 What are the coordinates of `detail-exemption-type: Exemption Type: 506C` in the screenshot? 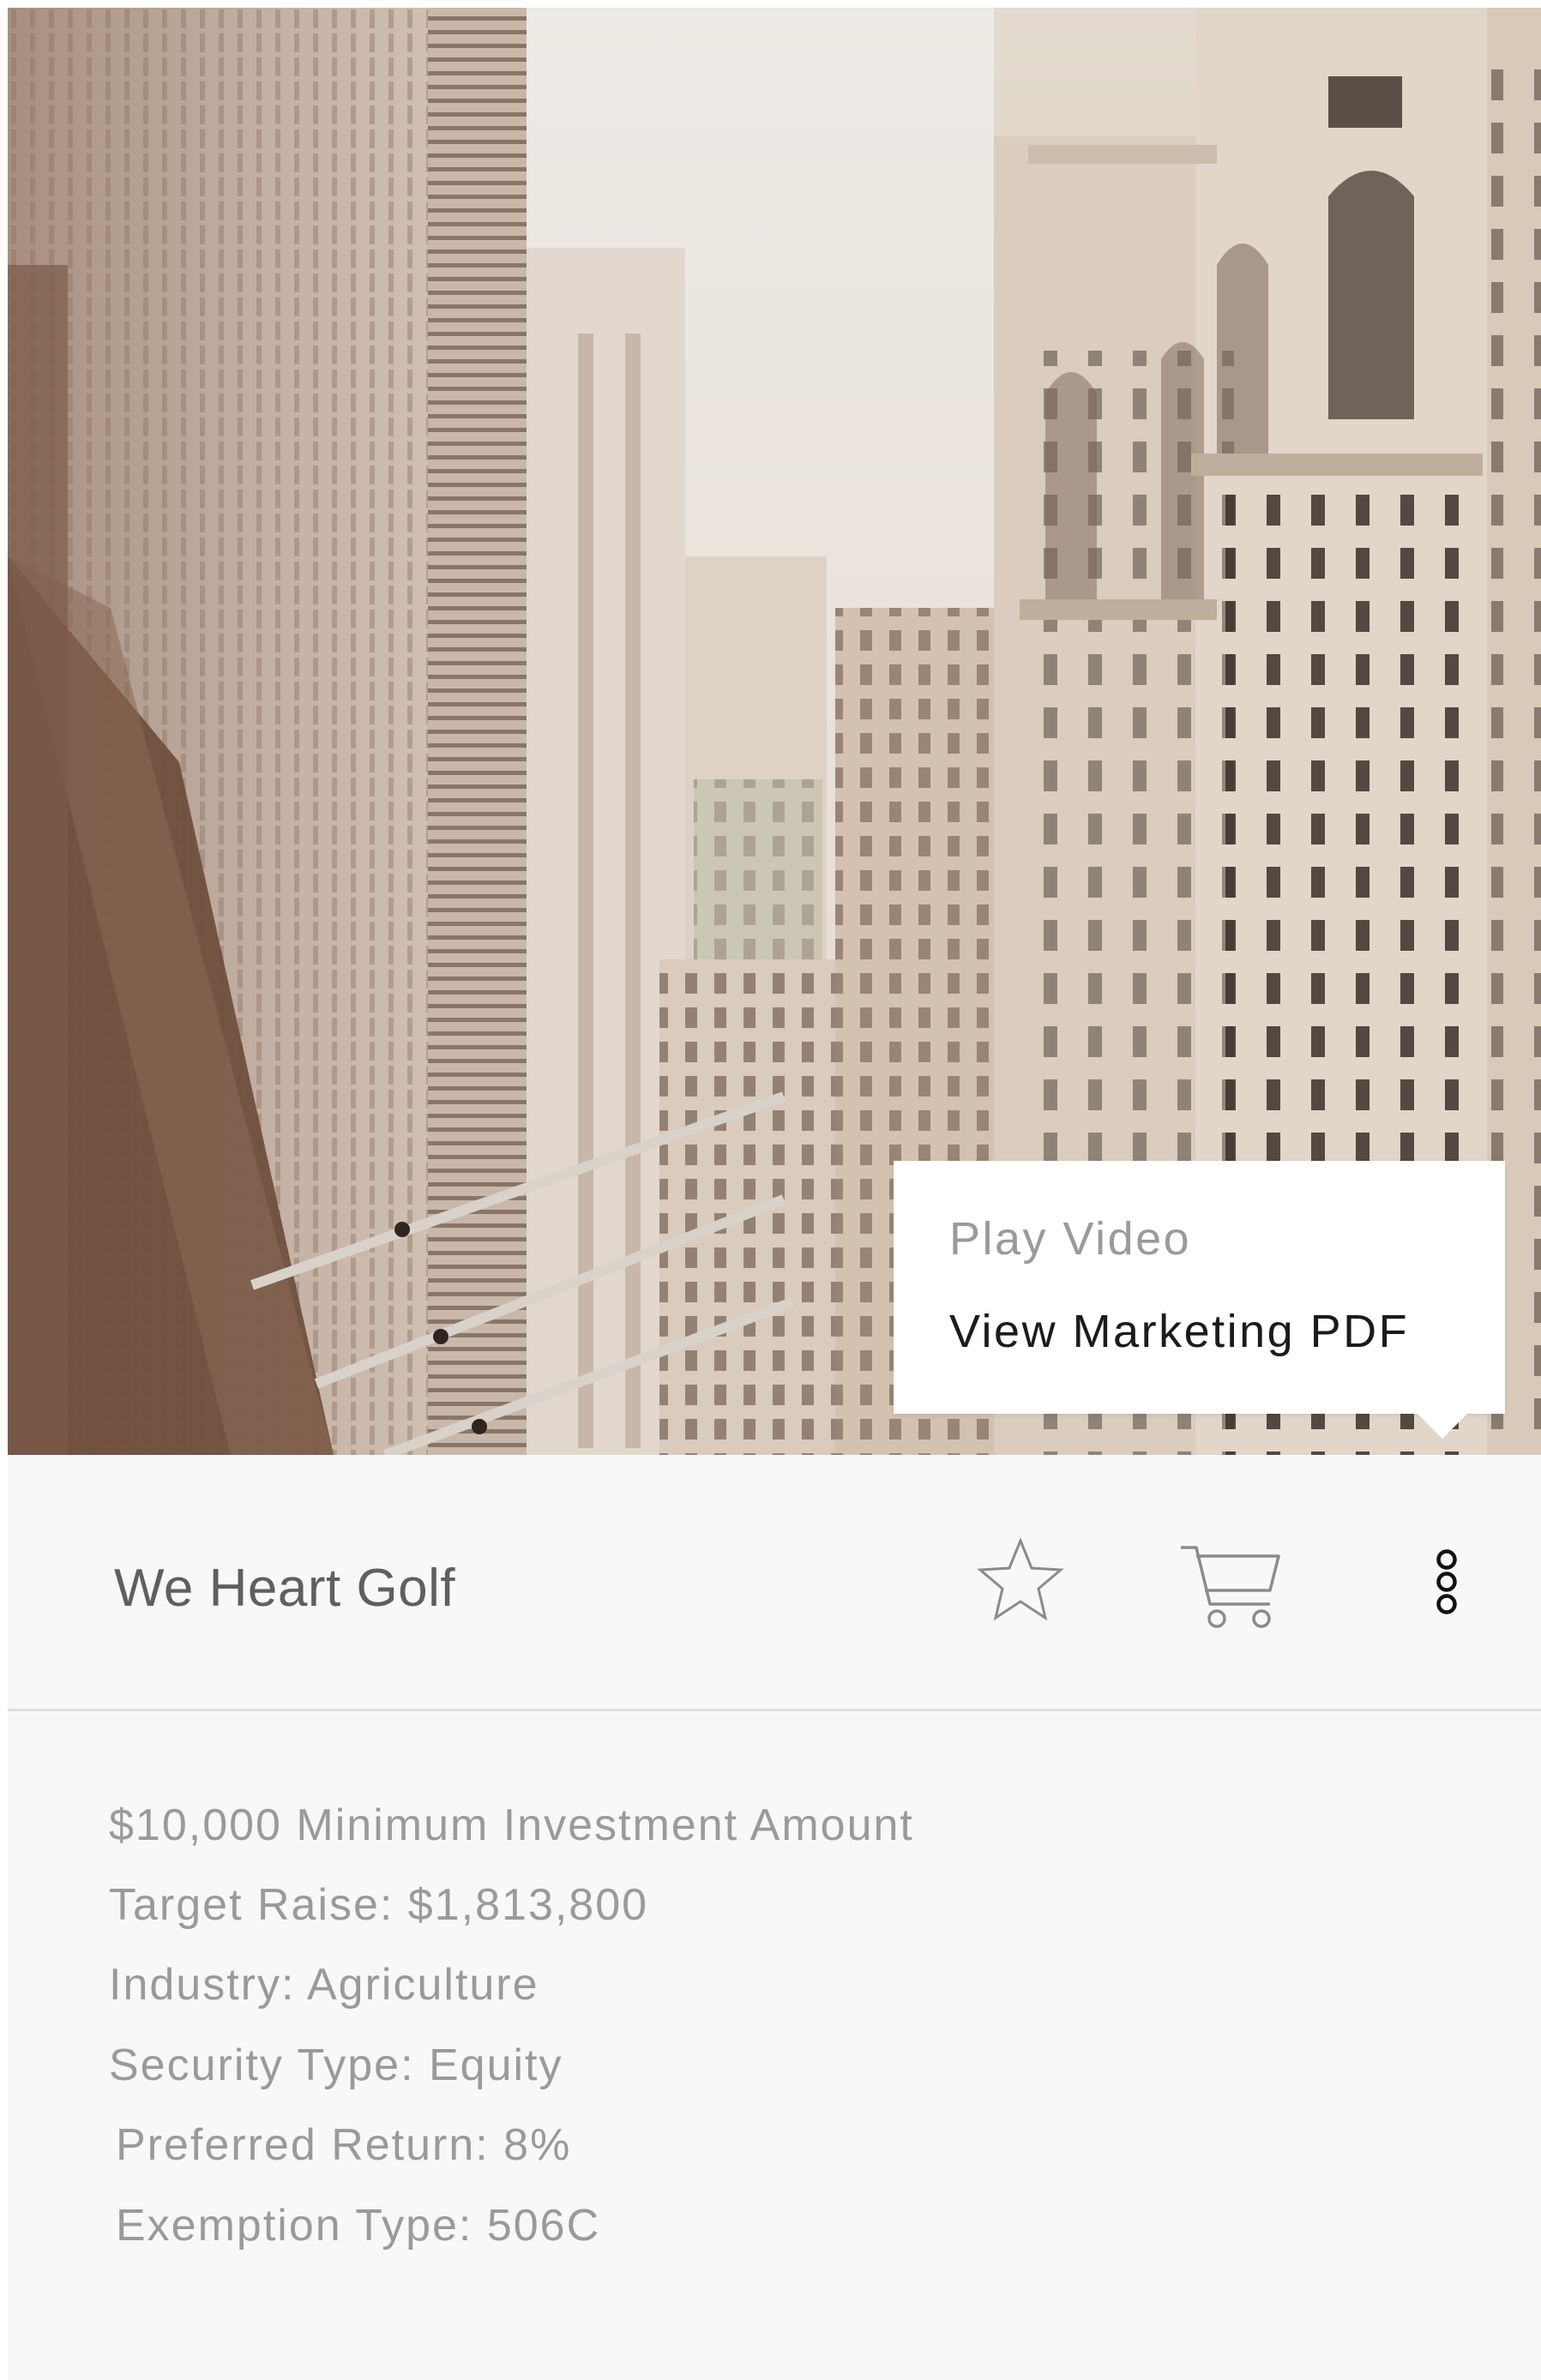 It's located at (359, 2226).